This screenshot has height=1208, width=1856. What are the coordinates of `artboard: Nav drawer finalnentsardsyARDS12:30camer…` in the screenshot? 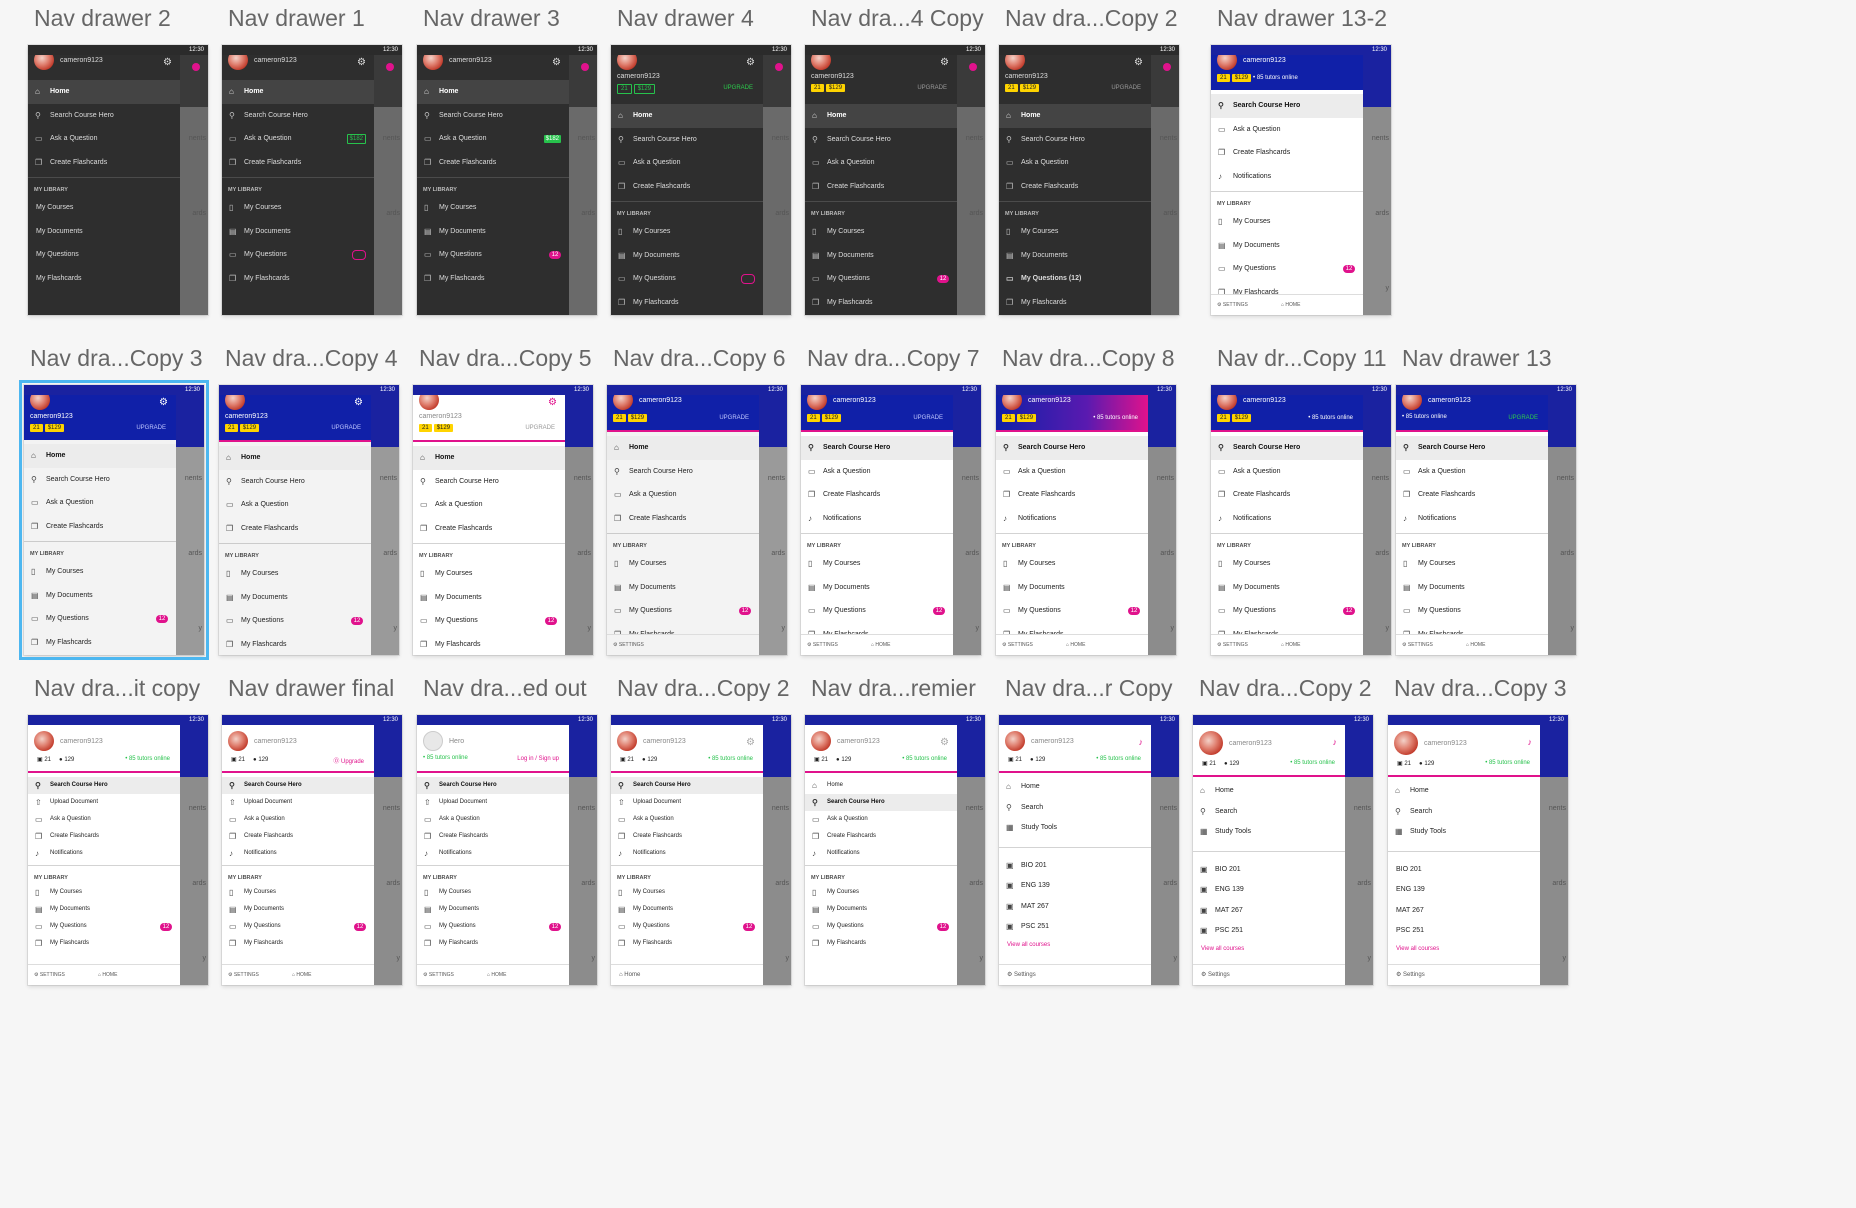 It's located at (312, 830).